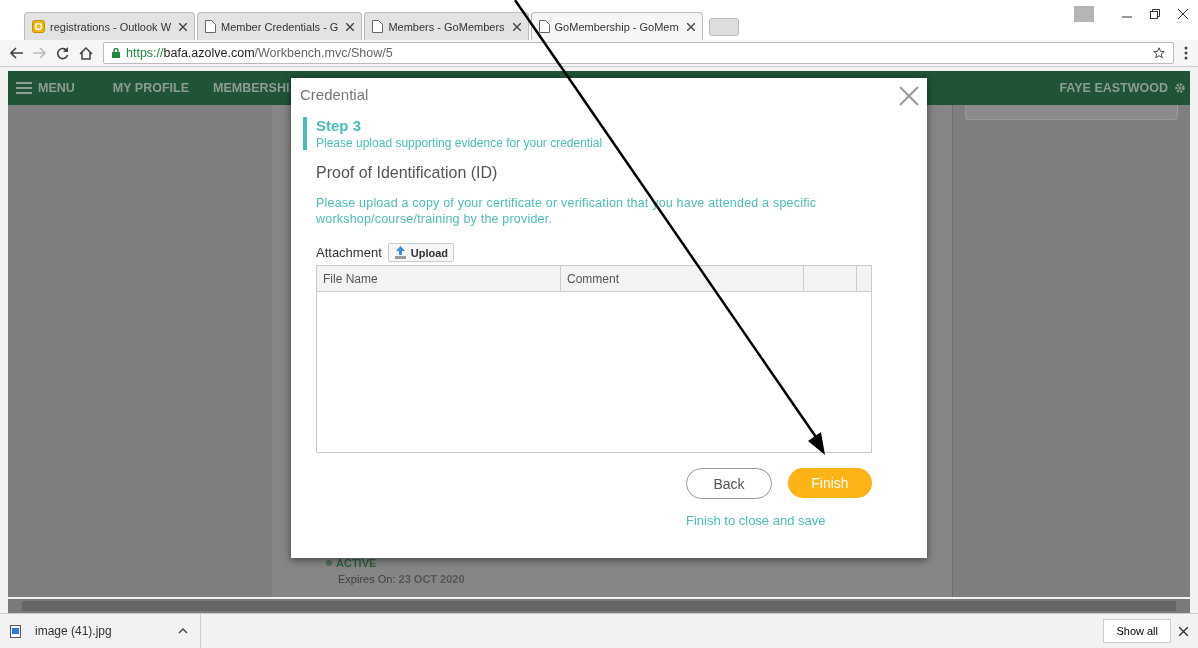 The width and height of the screenshot is (1198, 648). I want to click on outlook-icon, so click(38, 26).